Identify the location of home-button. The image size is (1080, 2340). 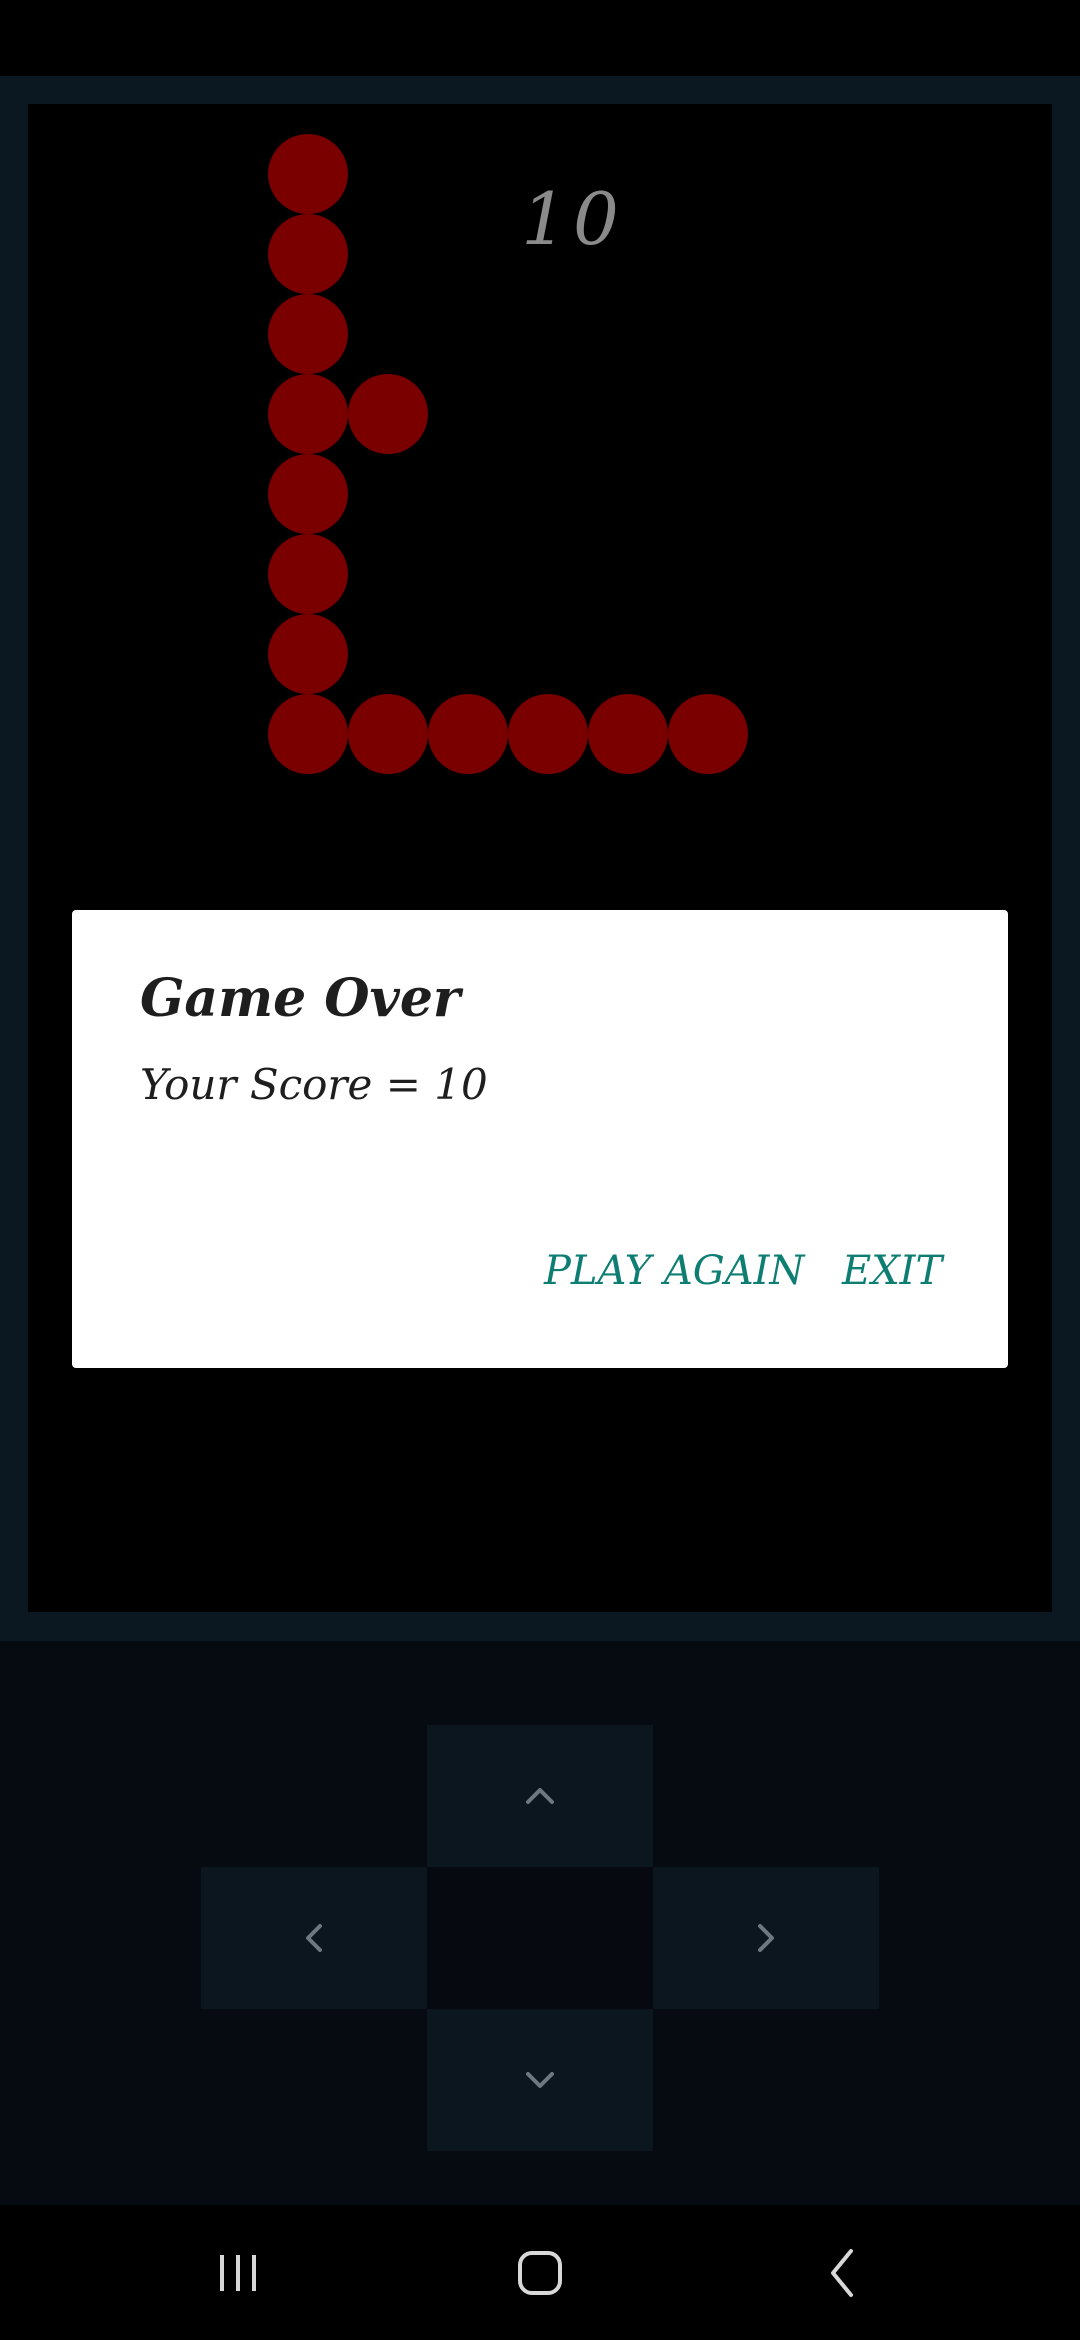
(540, 2272).